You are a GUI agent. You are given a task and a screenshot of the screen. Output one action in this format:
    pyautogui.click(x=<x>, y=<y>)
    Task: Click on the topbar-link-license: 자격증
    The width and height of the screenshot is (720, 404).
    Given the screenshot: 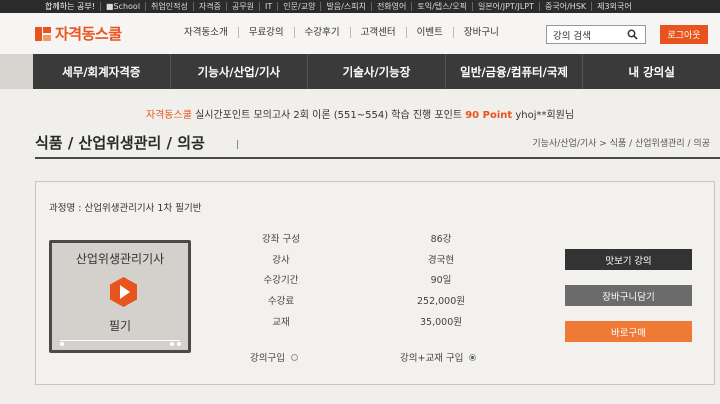 What is the action you would take?
    pyautogui.click(x=210, y=6)
    